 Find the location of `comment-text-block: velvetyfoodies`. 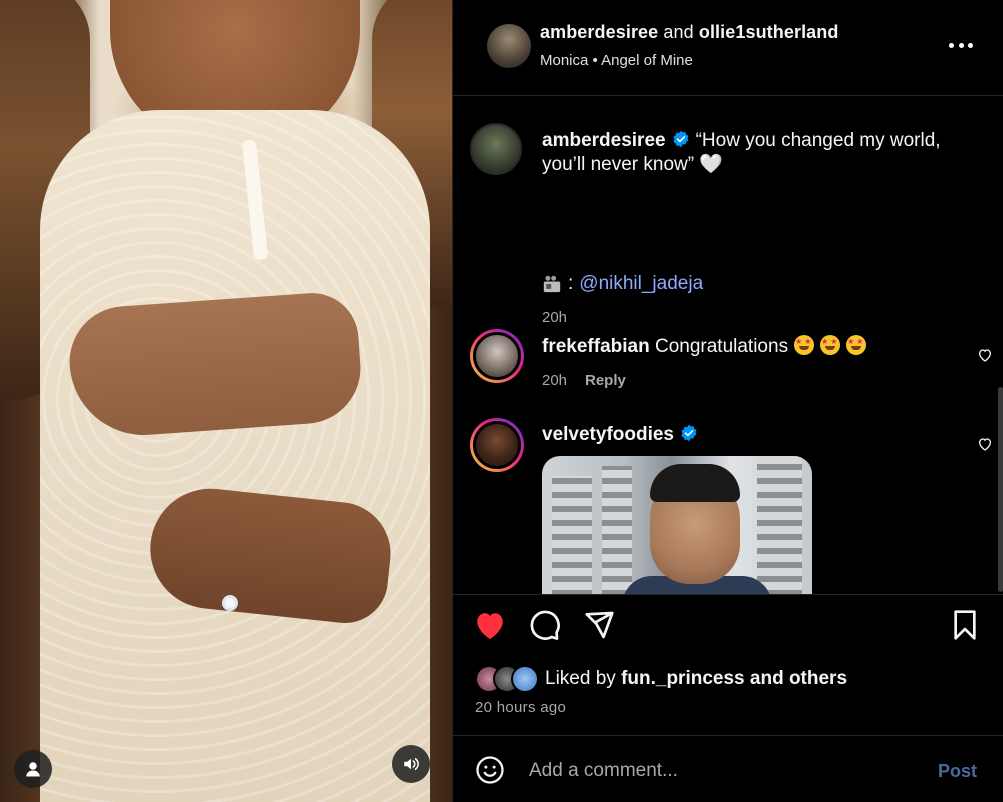

comment-text-block: velvetyfoodies is located at coordinates (623, 435).